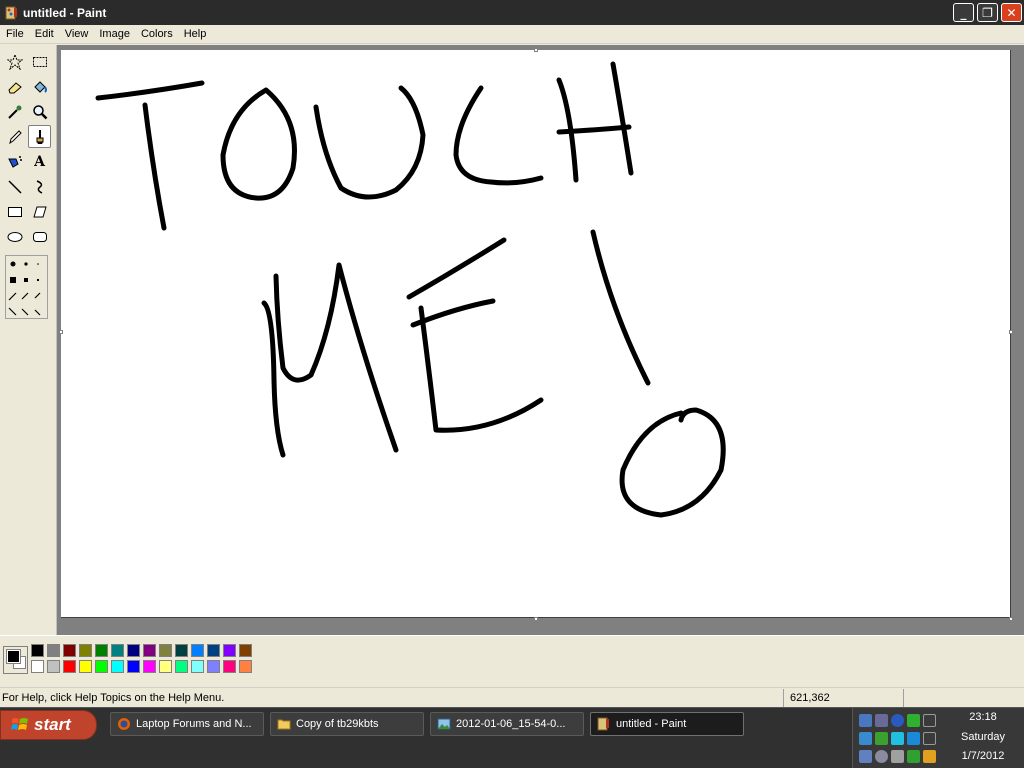  What do you see at coordinates (39, 86) in the screenshot?
I see `tool-fill-with-color` at bounding box center [39, 86].